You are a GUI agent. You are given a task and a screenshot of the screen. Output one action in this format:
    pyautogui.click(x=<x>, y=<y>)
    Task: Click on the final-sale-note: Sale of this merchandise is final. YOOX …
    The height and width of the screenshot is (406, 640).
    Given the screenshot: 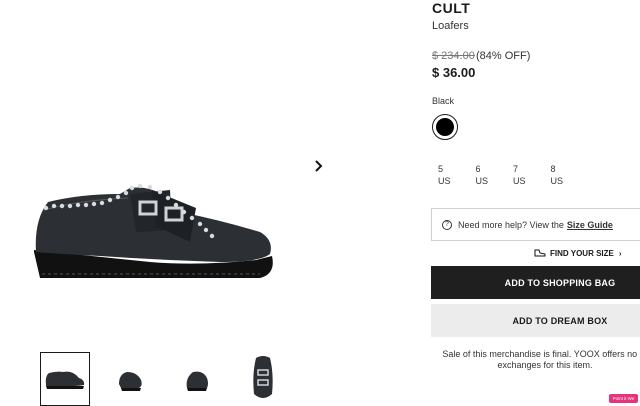 What is the action you would take?
    pyautogui.click(x=541, y=359)
    